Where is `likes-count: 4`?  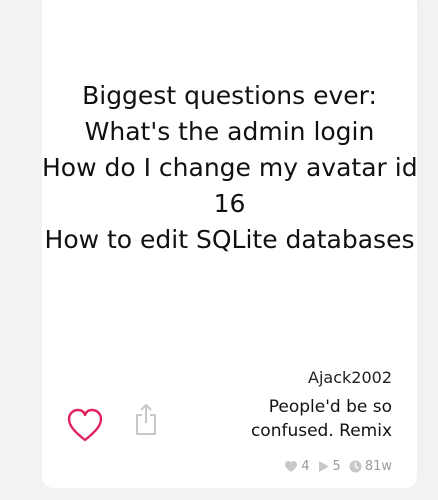 likes-count: 4 is located at coordinates (305, 466).